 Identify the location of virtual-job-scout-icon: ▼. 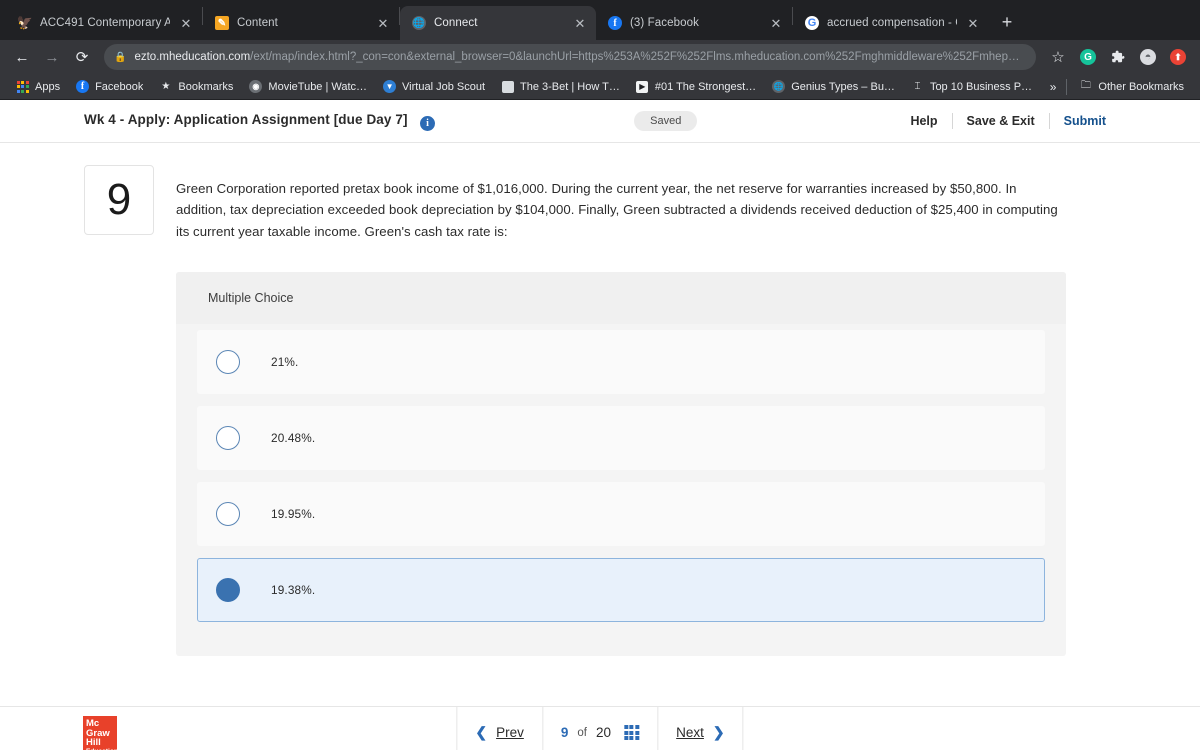
(390, 86).